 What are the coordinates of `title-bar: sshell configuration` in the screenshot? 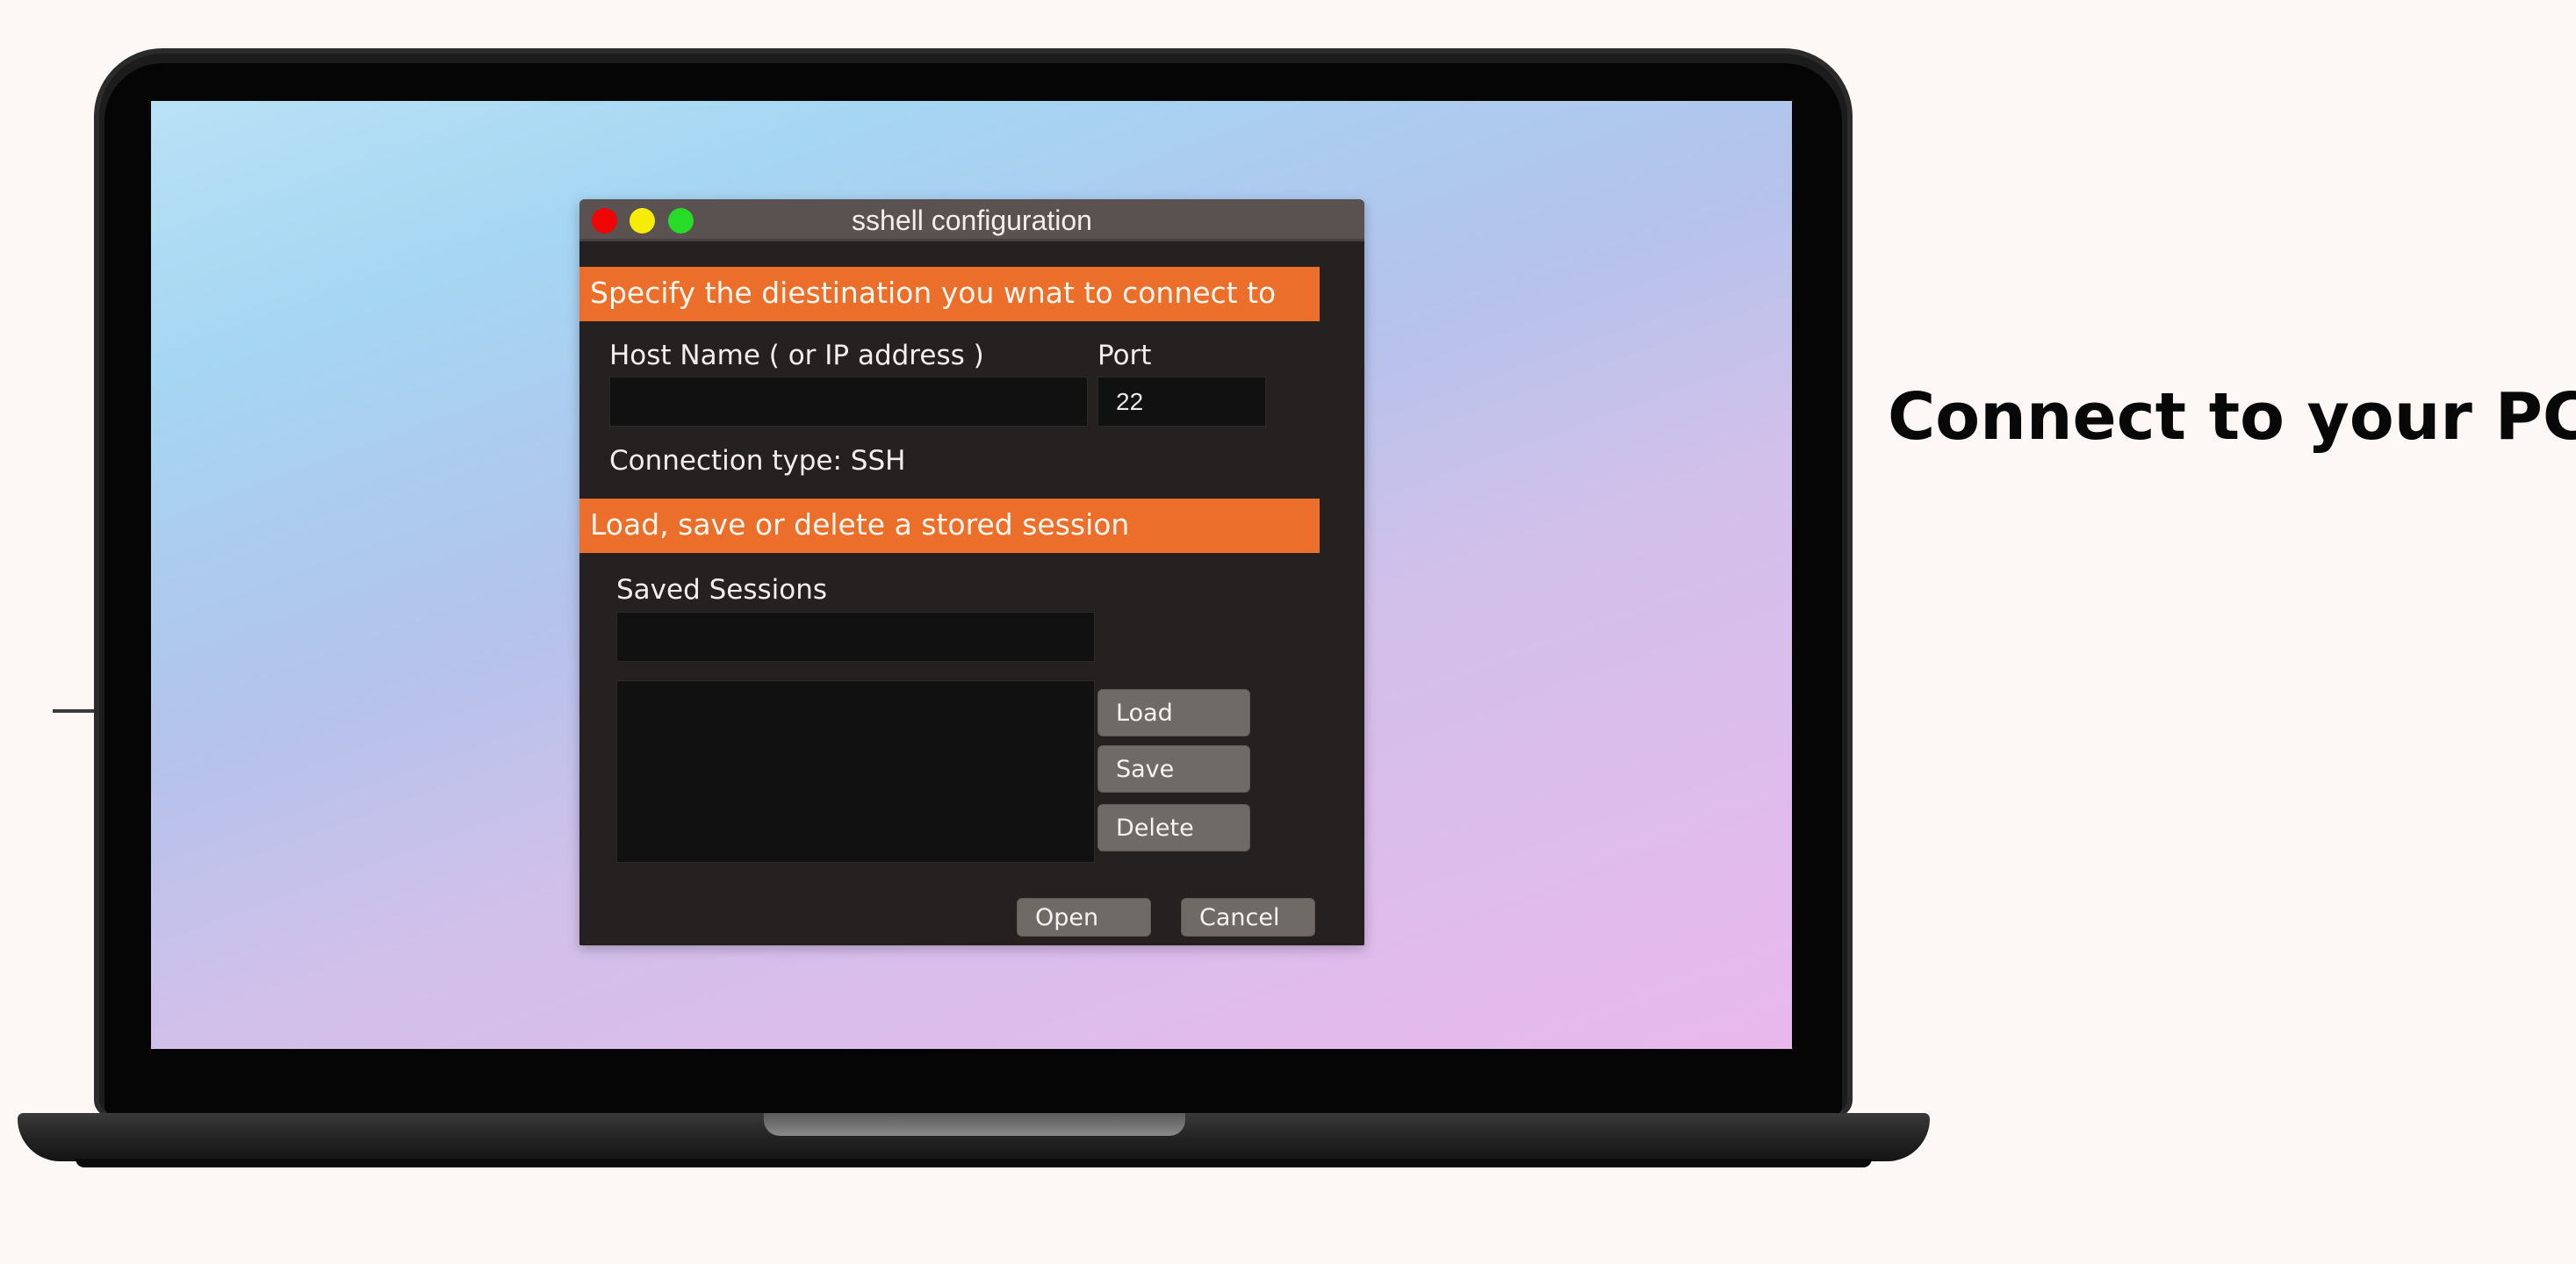 It's located at (971, 220).